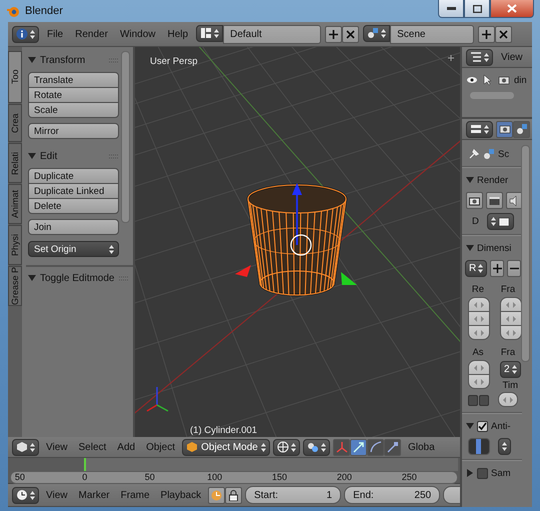 This screenshot has width=540, height=511. Describe the element at coordinates (392, 495) in the screenshot. I see `end-frame-field: End: 250` at that location.